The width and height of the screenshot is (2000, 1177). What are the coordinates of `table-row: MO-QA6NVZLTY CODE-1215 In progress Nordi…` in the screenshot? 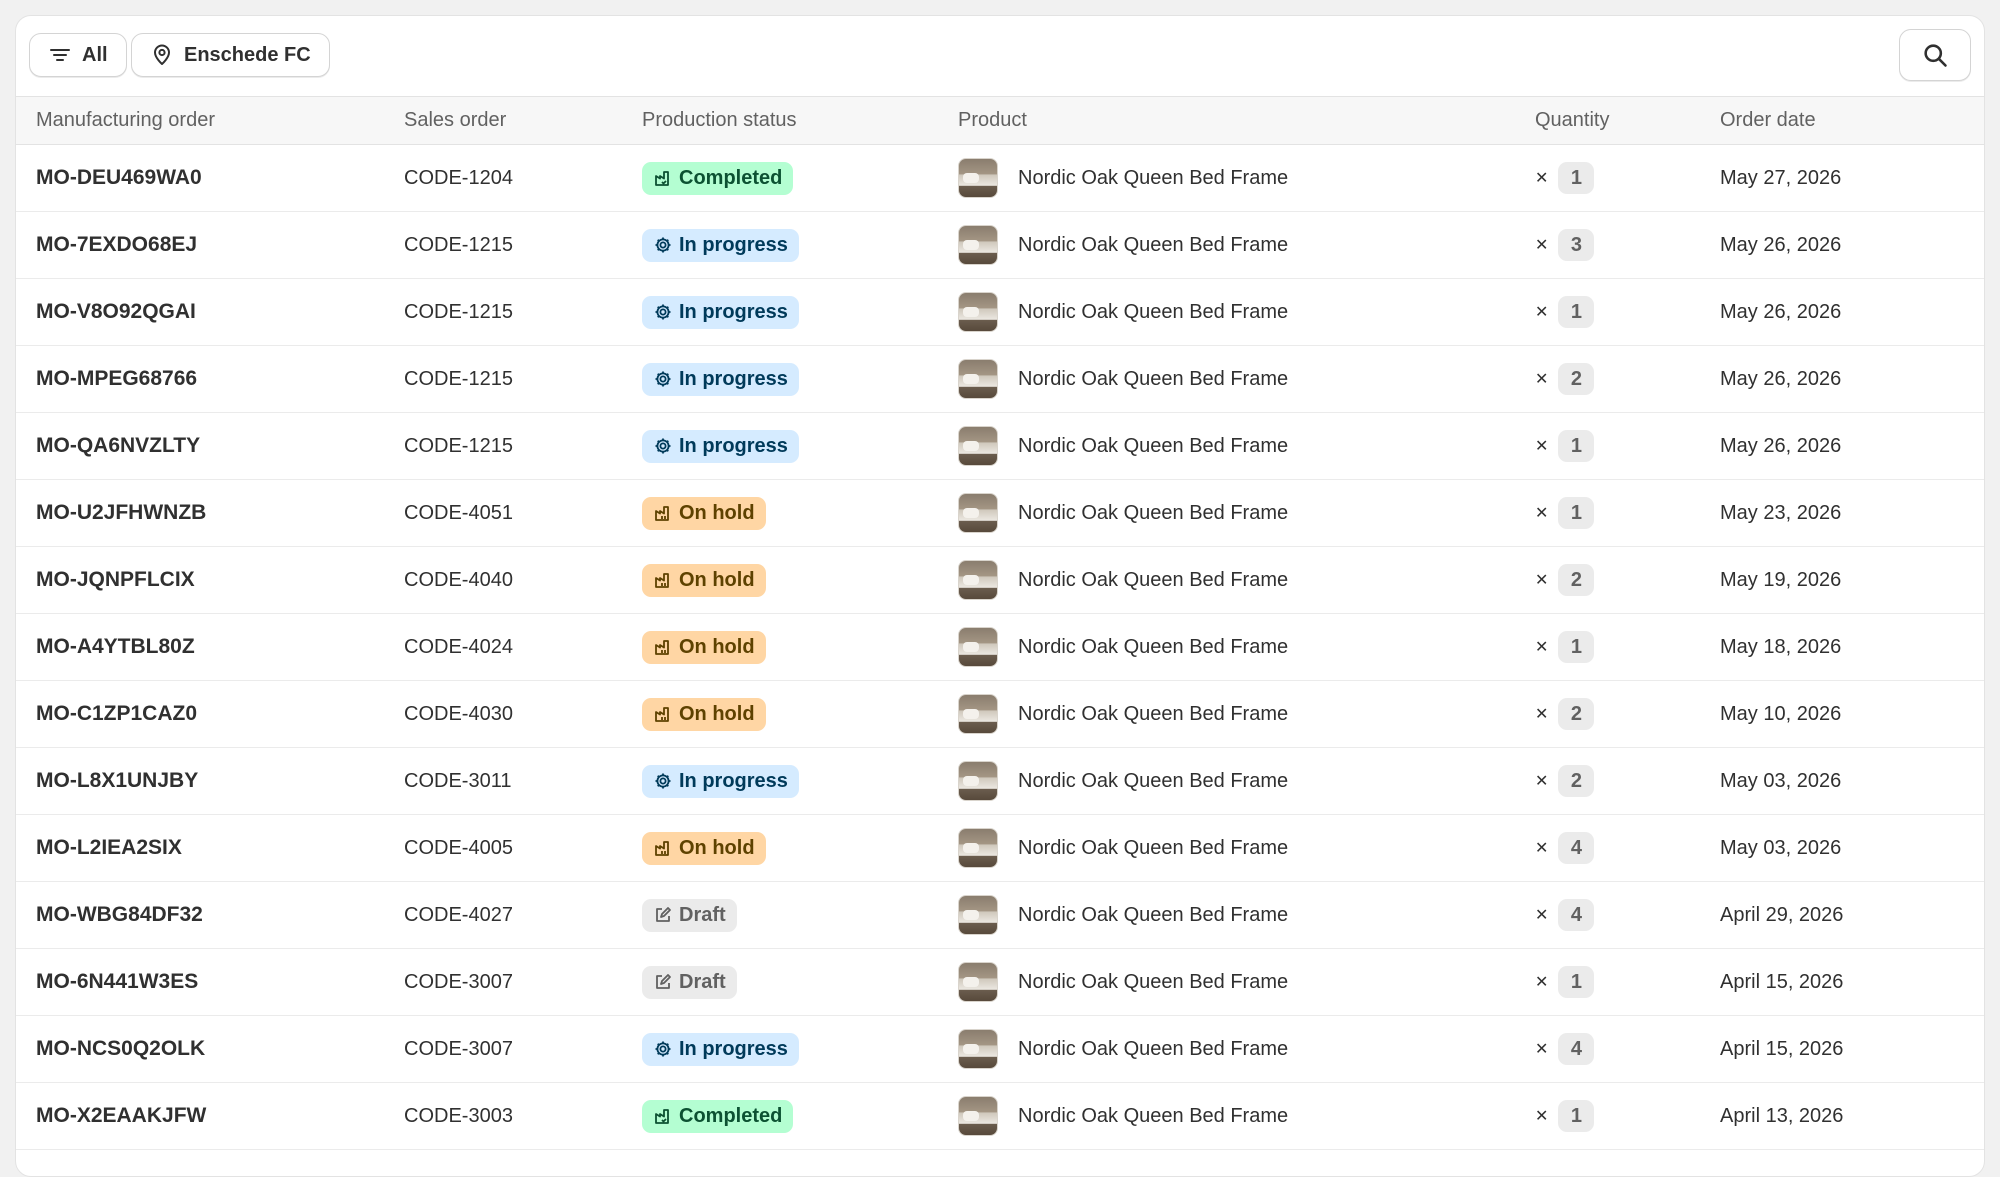 It's located at (1000, 446).